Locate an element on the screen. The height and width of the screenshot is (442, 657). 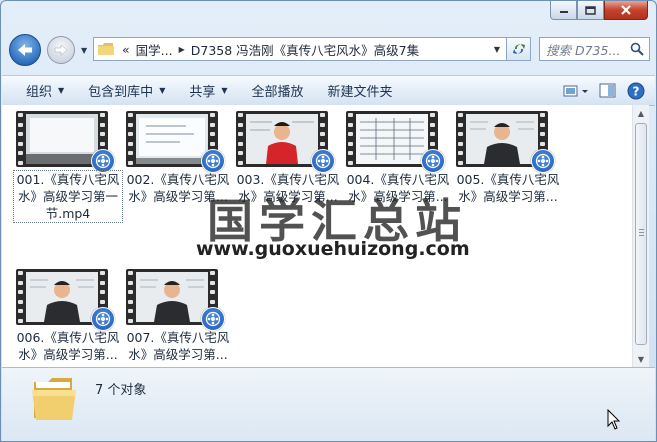
back-arrow-icon is located at coordinates (25, 50).